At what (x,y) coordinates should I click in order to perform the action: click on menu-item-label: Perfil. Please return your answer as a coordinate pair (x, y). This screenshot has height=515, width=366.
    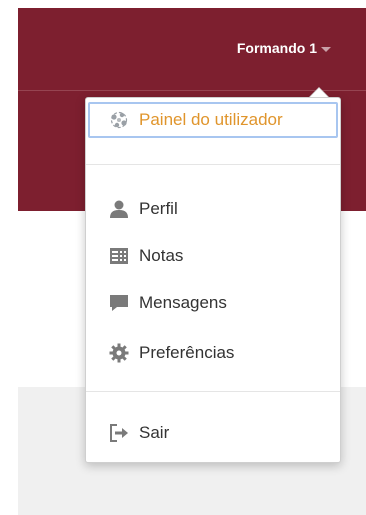
    Looking at the image, I should click on (158, 208).